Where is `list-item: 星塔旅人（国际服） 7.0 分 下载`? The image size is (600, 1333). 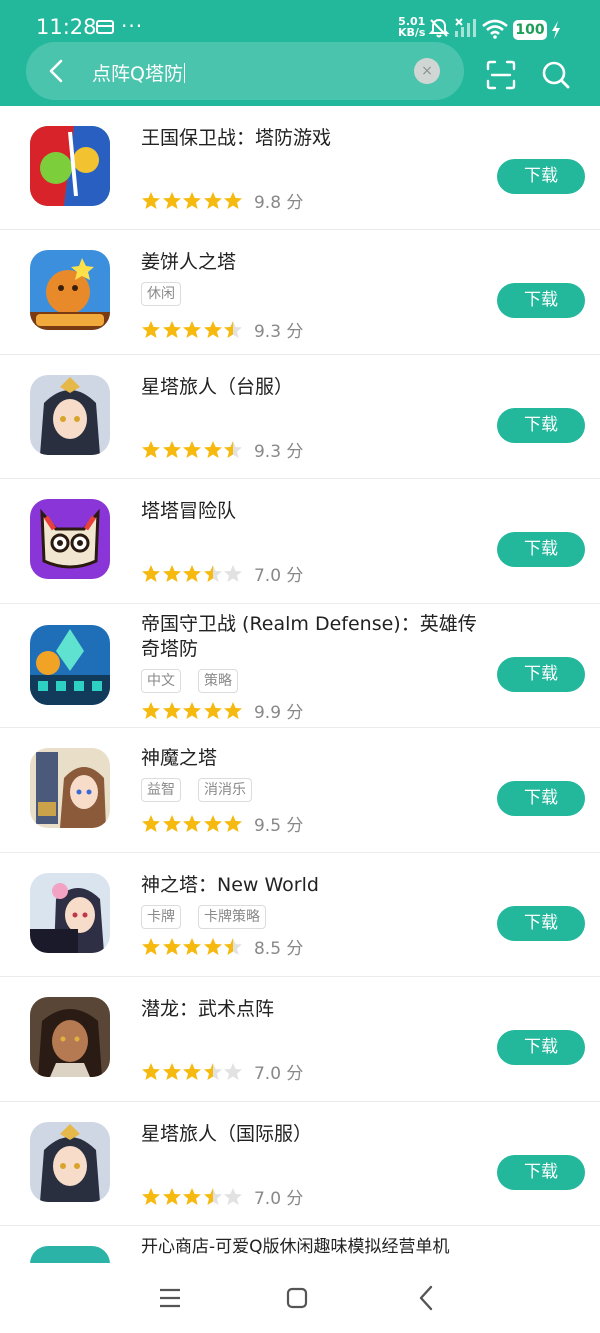 list-item: 星塔旅人（国际服） 7.0 分 下载 is located at coordinates (300, 1164).